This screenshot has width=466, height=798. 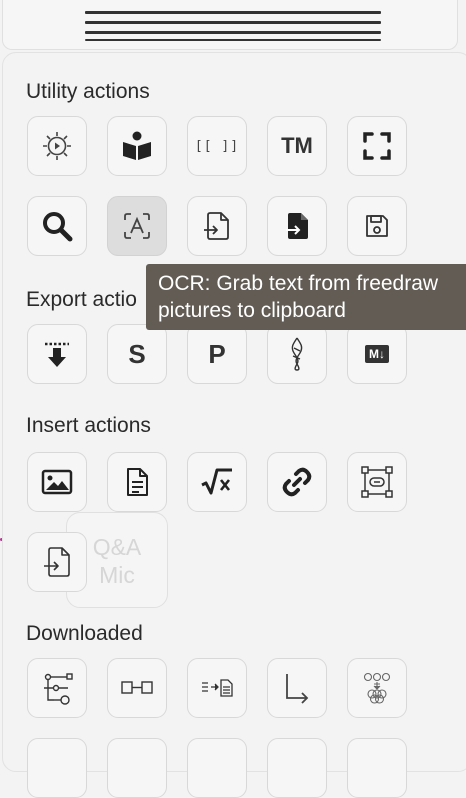 I want to click on insert-file-button, so click(x=137, y=482).